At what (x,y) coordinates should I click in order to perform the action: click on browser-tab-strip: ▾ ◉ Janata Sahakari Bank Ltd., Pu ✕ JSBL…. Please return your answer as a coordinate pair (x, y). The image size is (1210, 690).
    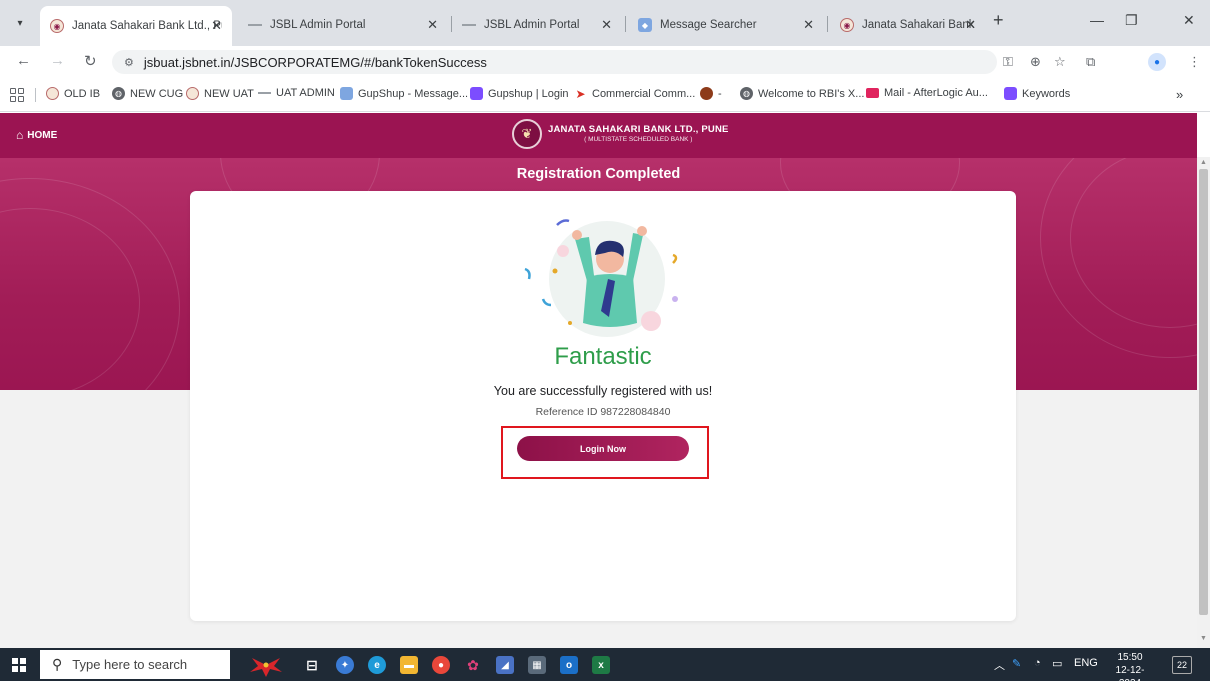
    Looking at the image, I should click on (605, 23).